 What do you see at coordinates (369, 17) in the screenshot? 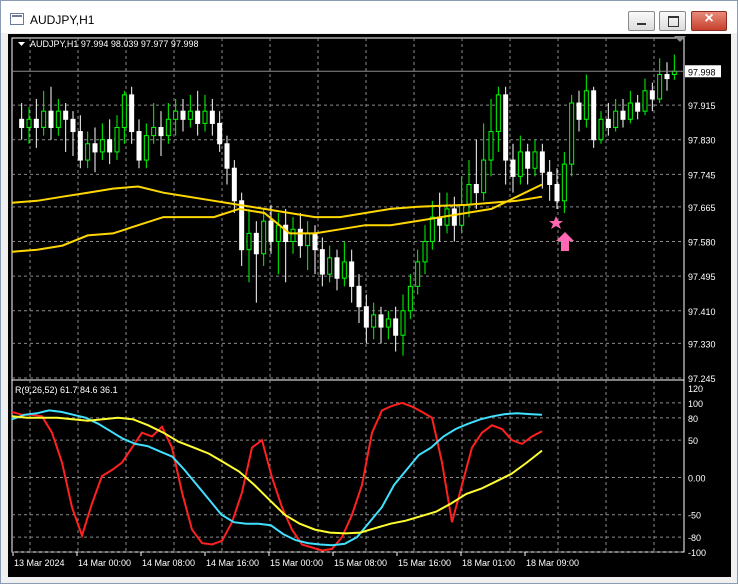
I see `window-titlebar: AUDJPY,H1` at bounding box center [369, 17].